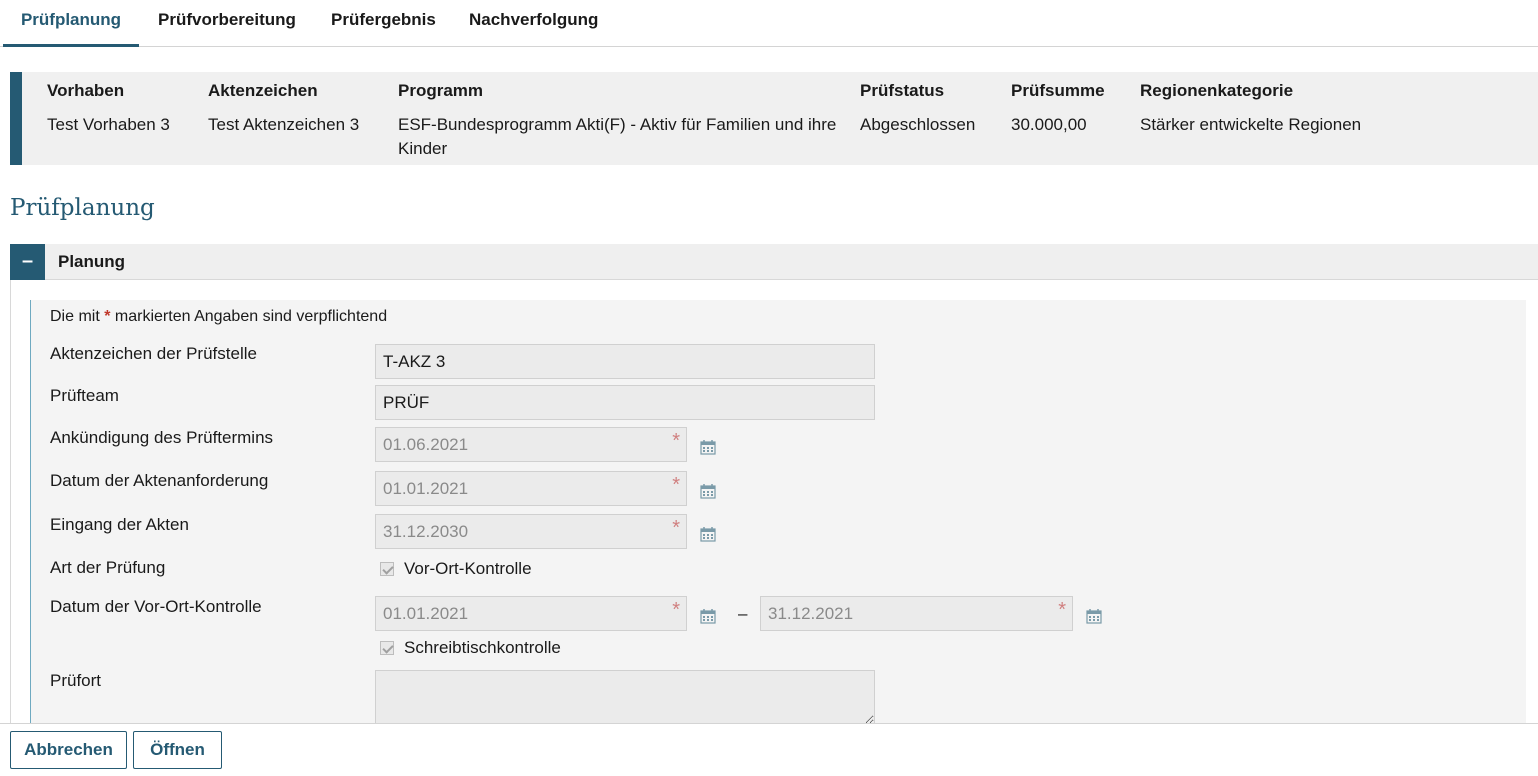 This screenshot has height=776, width=1538. What do you see at coordinates (76, 680) in the screenshot?
I see `label-pruefort: Prüfort` at bounding box center [76, 680].